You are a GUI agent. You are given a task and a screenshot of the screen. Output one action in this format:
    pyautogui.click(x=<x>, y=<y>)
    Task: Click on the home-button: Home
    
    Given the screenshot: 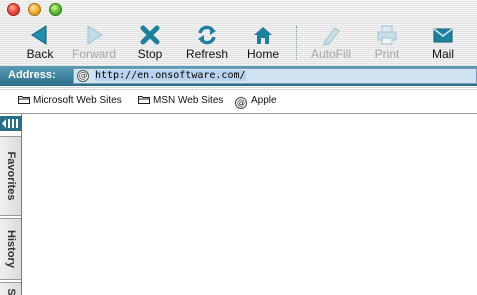 What is the action you would take?
    pyautogui.click(x=263, y=43)
    